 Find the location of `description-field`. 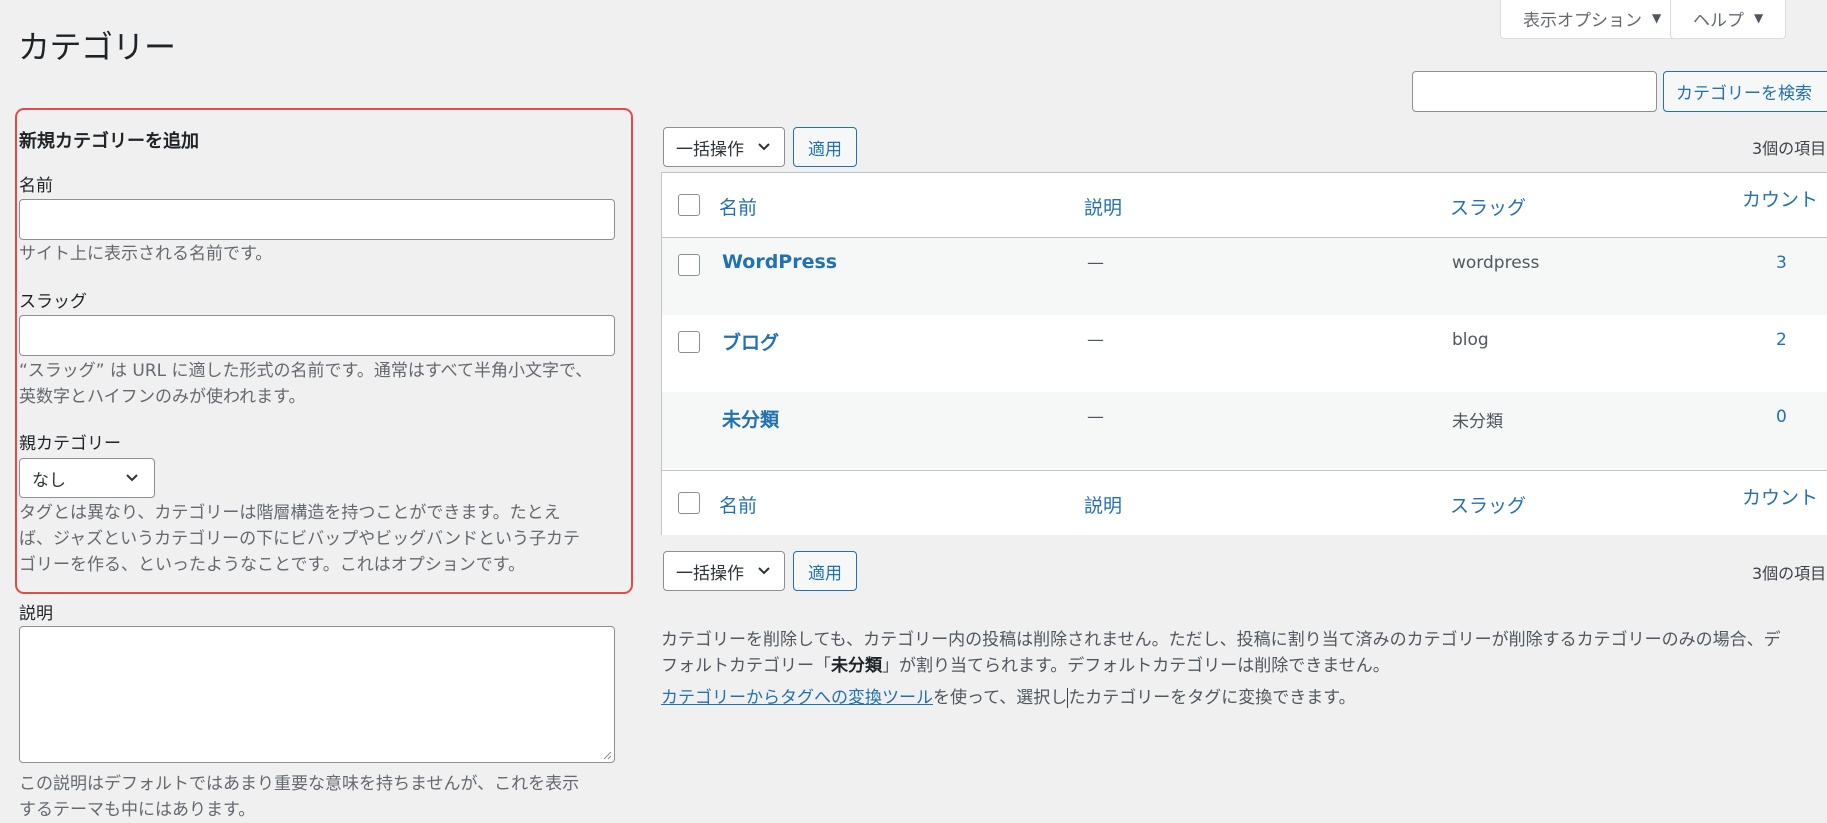

description-field is located at coordinates (317, 694).